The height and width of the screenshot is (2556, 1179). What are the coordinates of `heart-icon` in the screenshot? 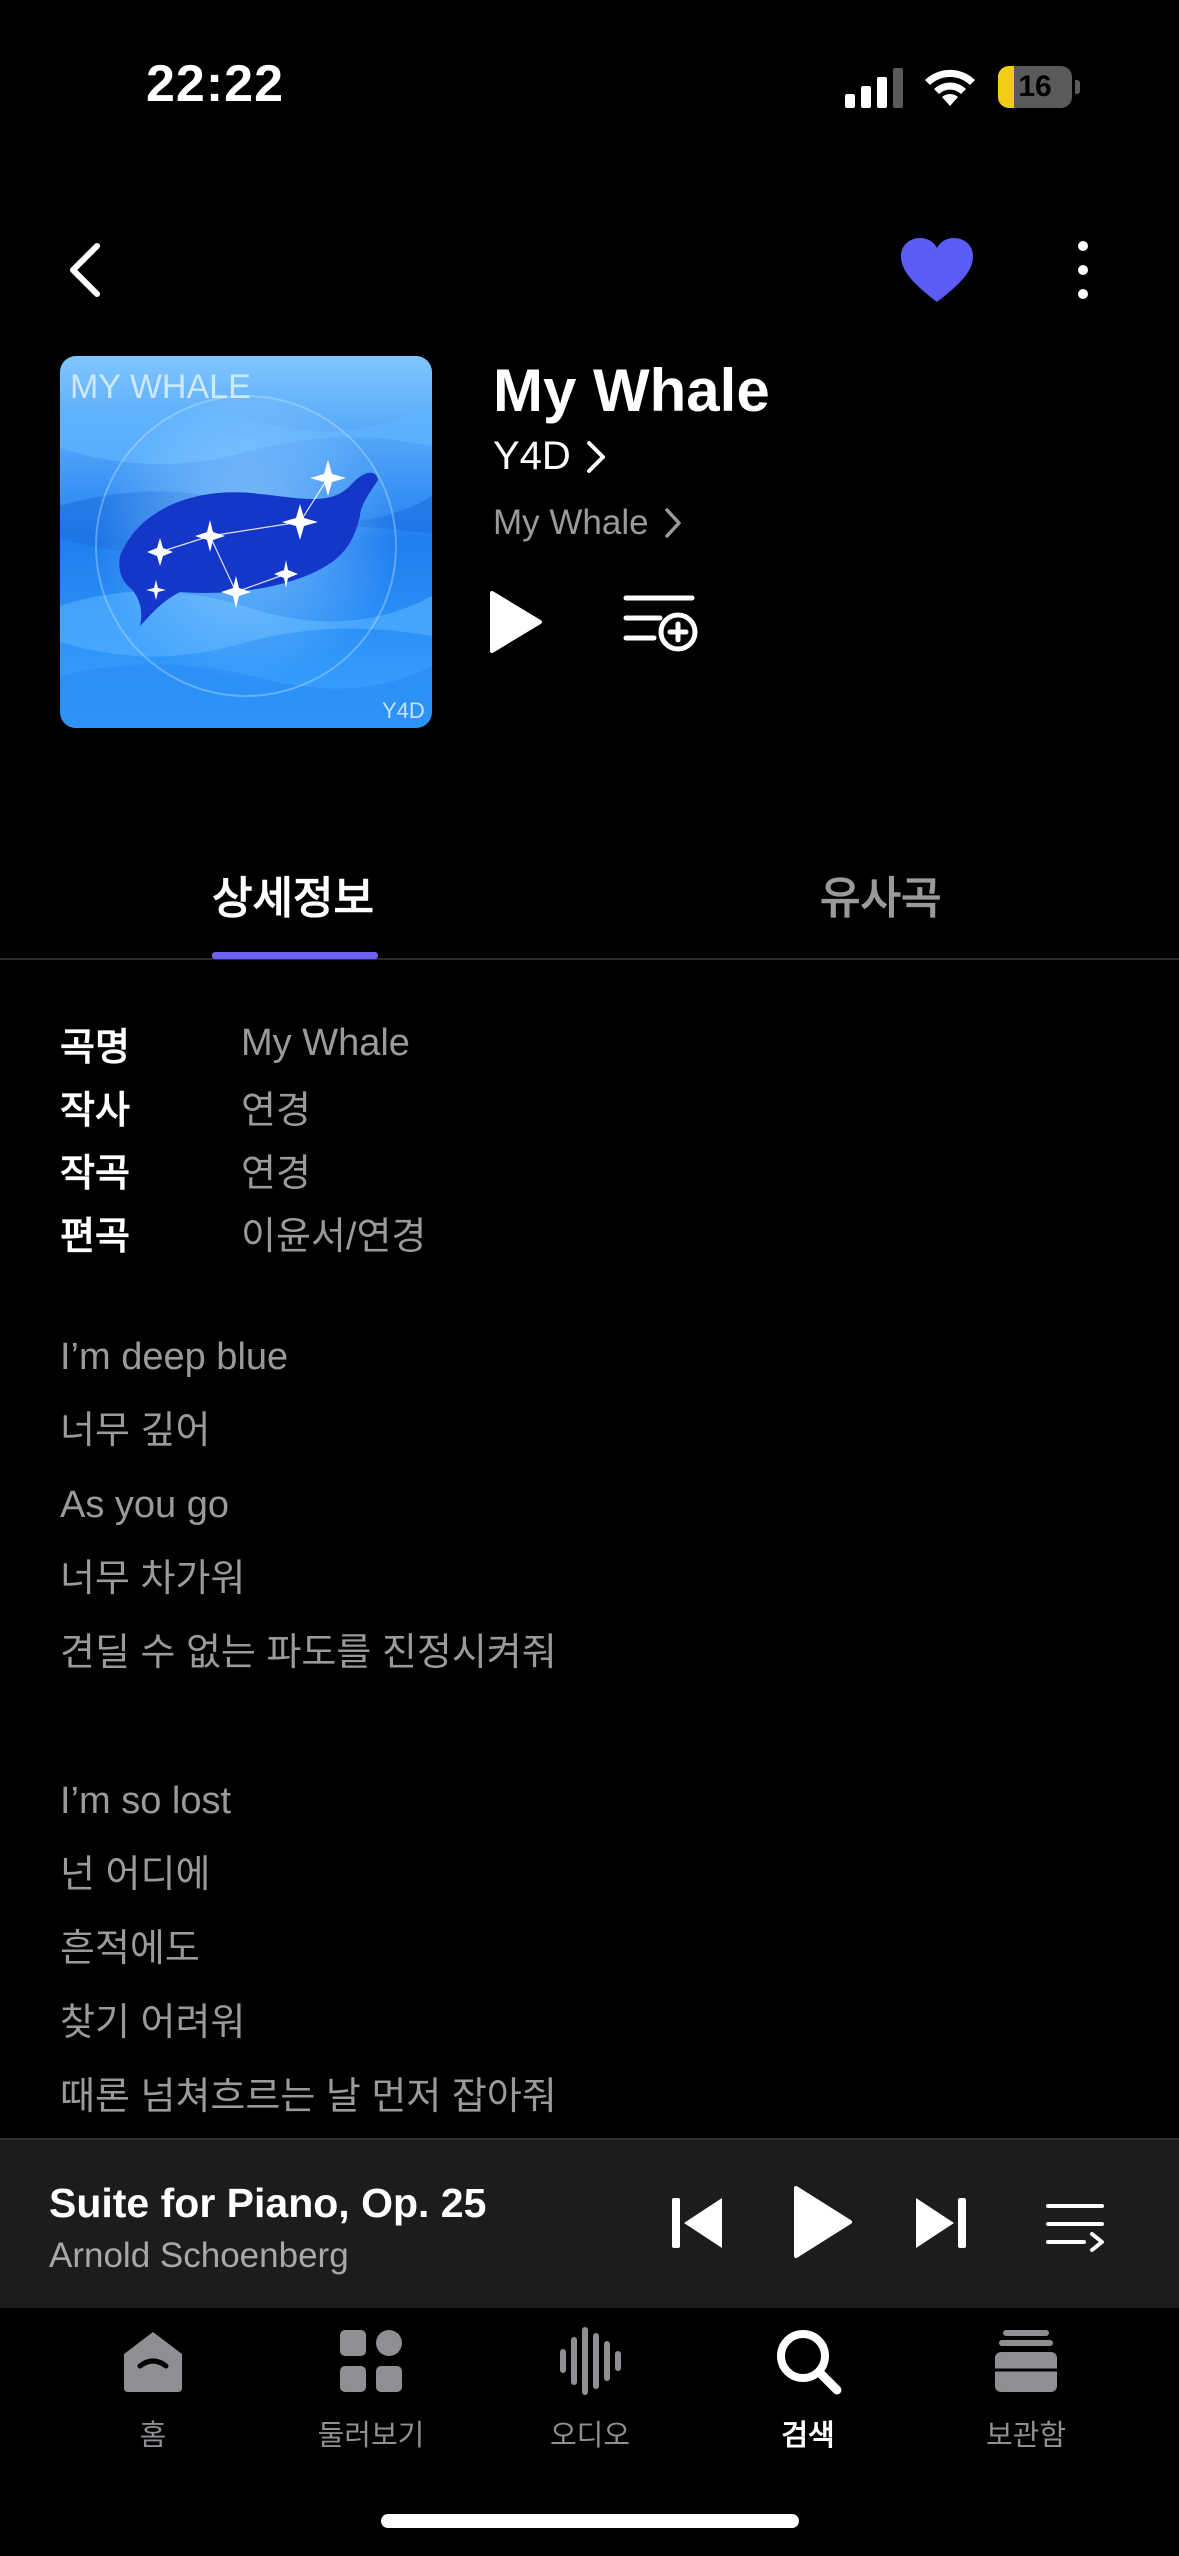 It's located at (937, 270).